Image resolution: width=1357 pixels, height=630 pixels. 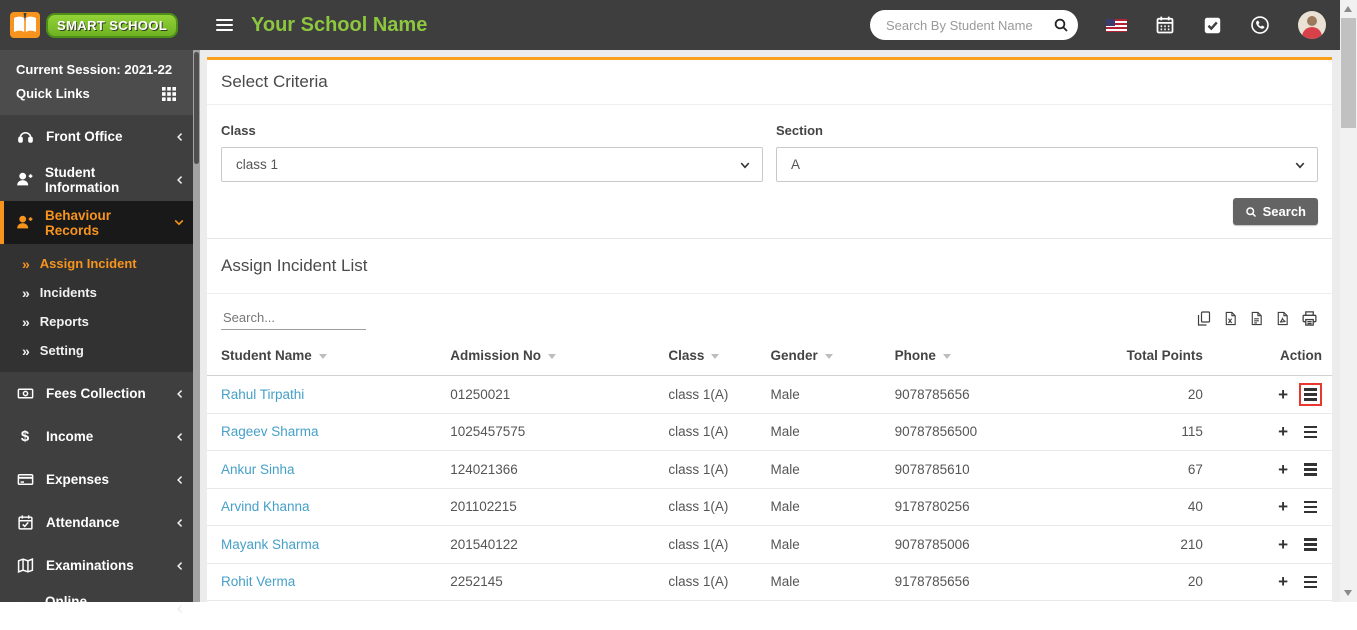 I want to click on sidebar-subitem-incidents: » Incidents, so click(x=100, y=292).